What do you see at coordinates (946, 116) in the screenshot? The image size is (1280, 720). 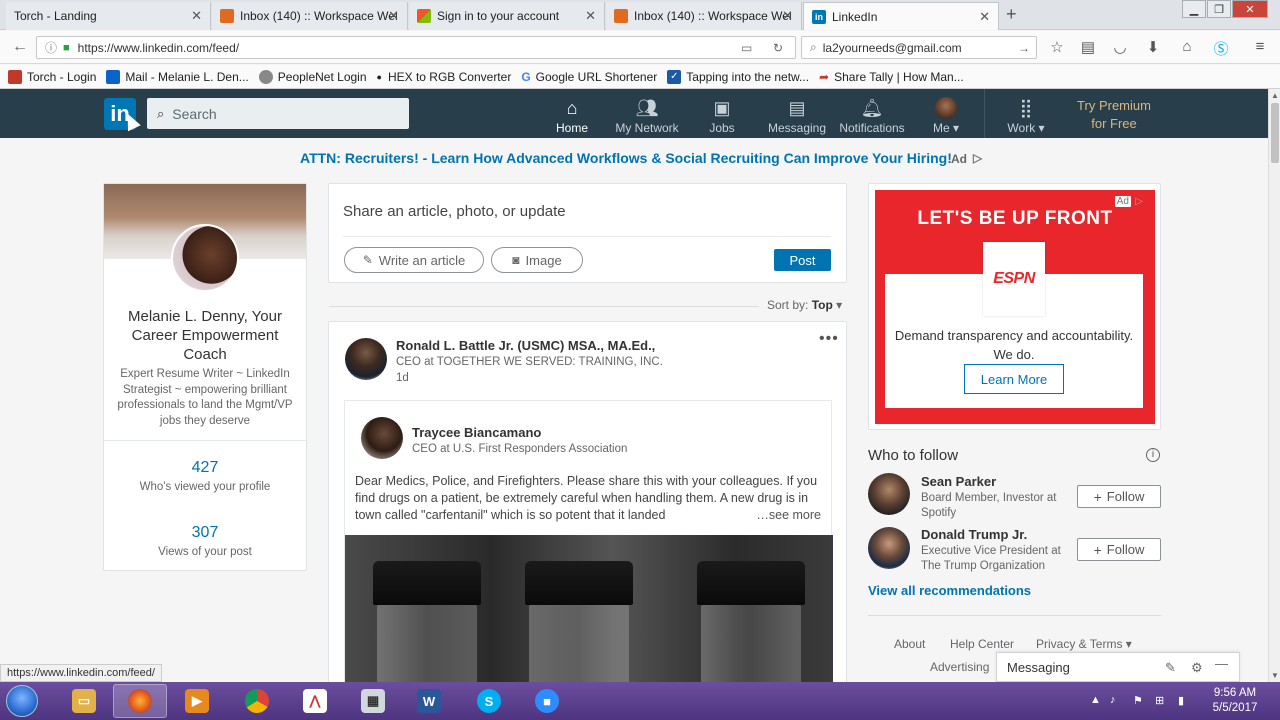 I see `nav-me: Me ▾` at bounding box center [946, 116].